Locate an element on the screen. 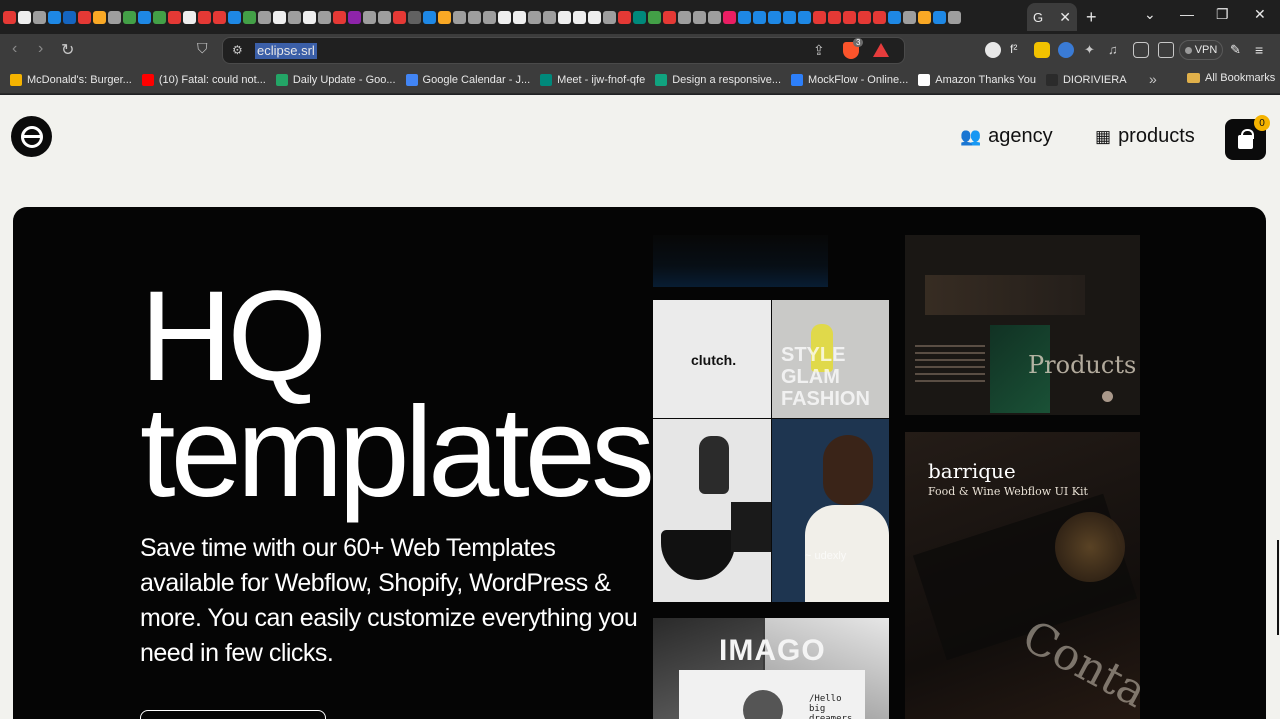 The width and height of the screenshot is (1280, 719). site-settings-icon: ⚙ is located at coordinates (237, 50).